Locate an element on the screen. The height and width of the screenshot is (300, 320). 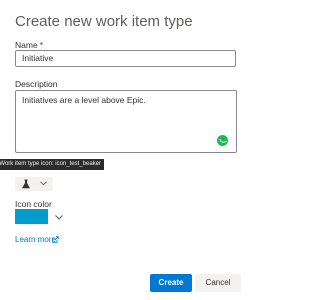
learn-more-link: Learn more is located at coordinates (35, 239).